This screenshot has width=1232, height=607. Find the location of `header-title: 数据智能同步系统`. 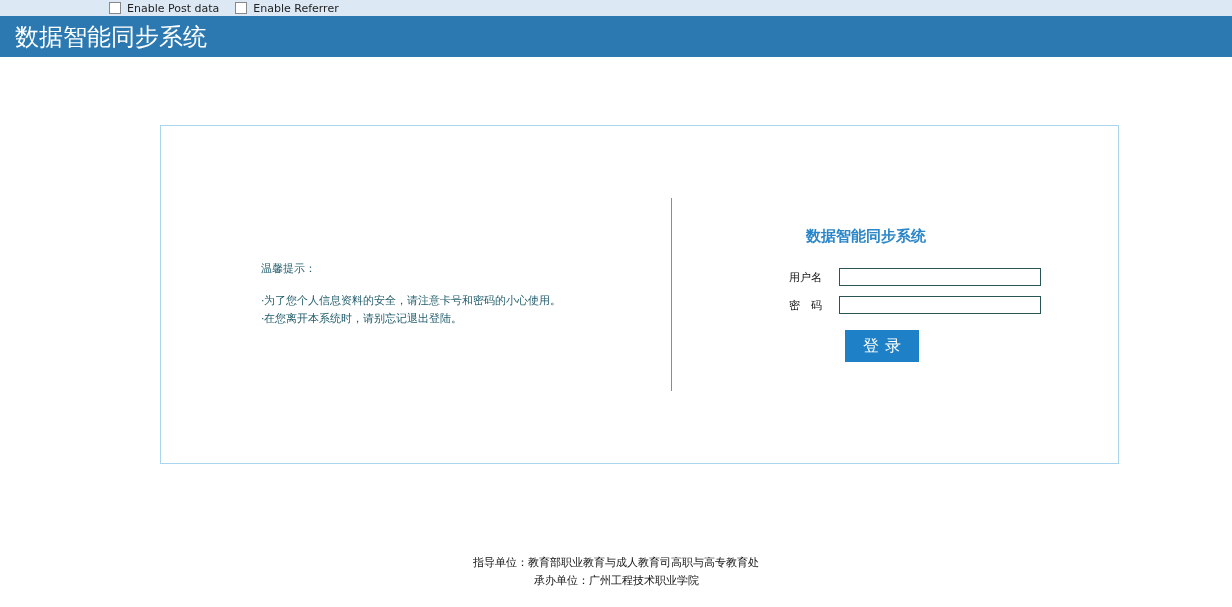

header-title: 数据智能同步系统 is located at coordinates (111, 37).